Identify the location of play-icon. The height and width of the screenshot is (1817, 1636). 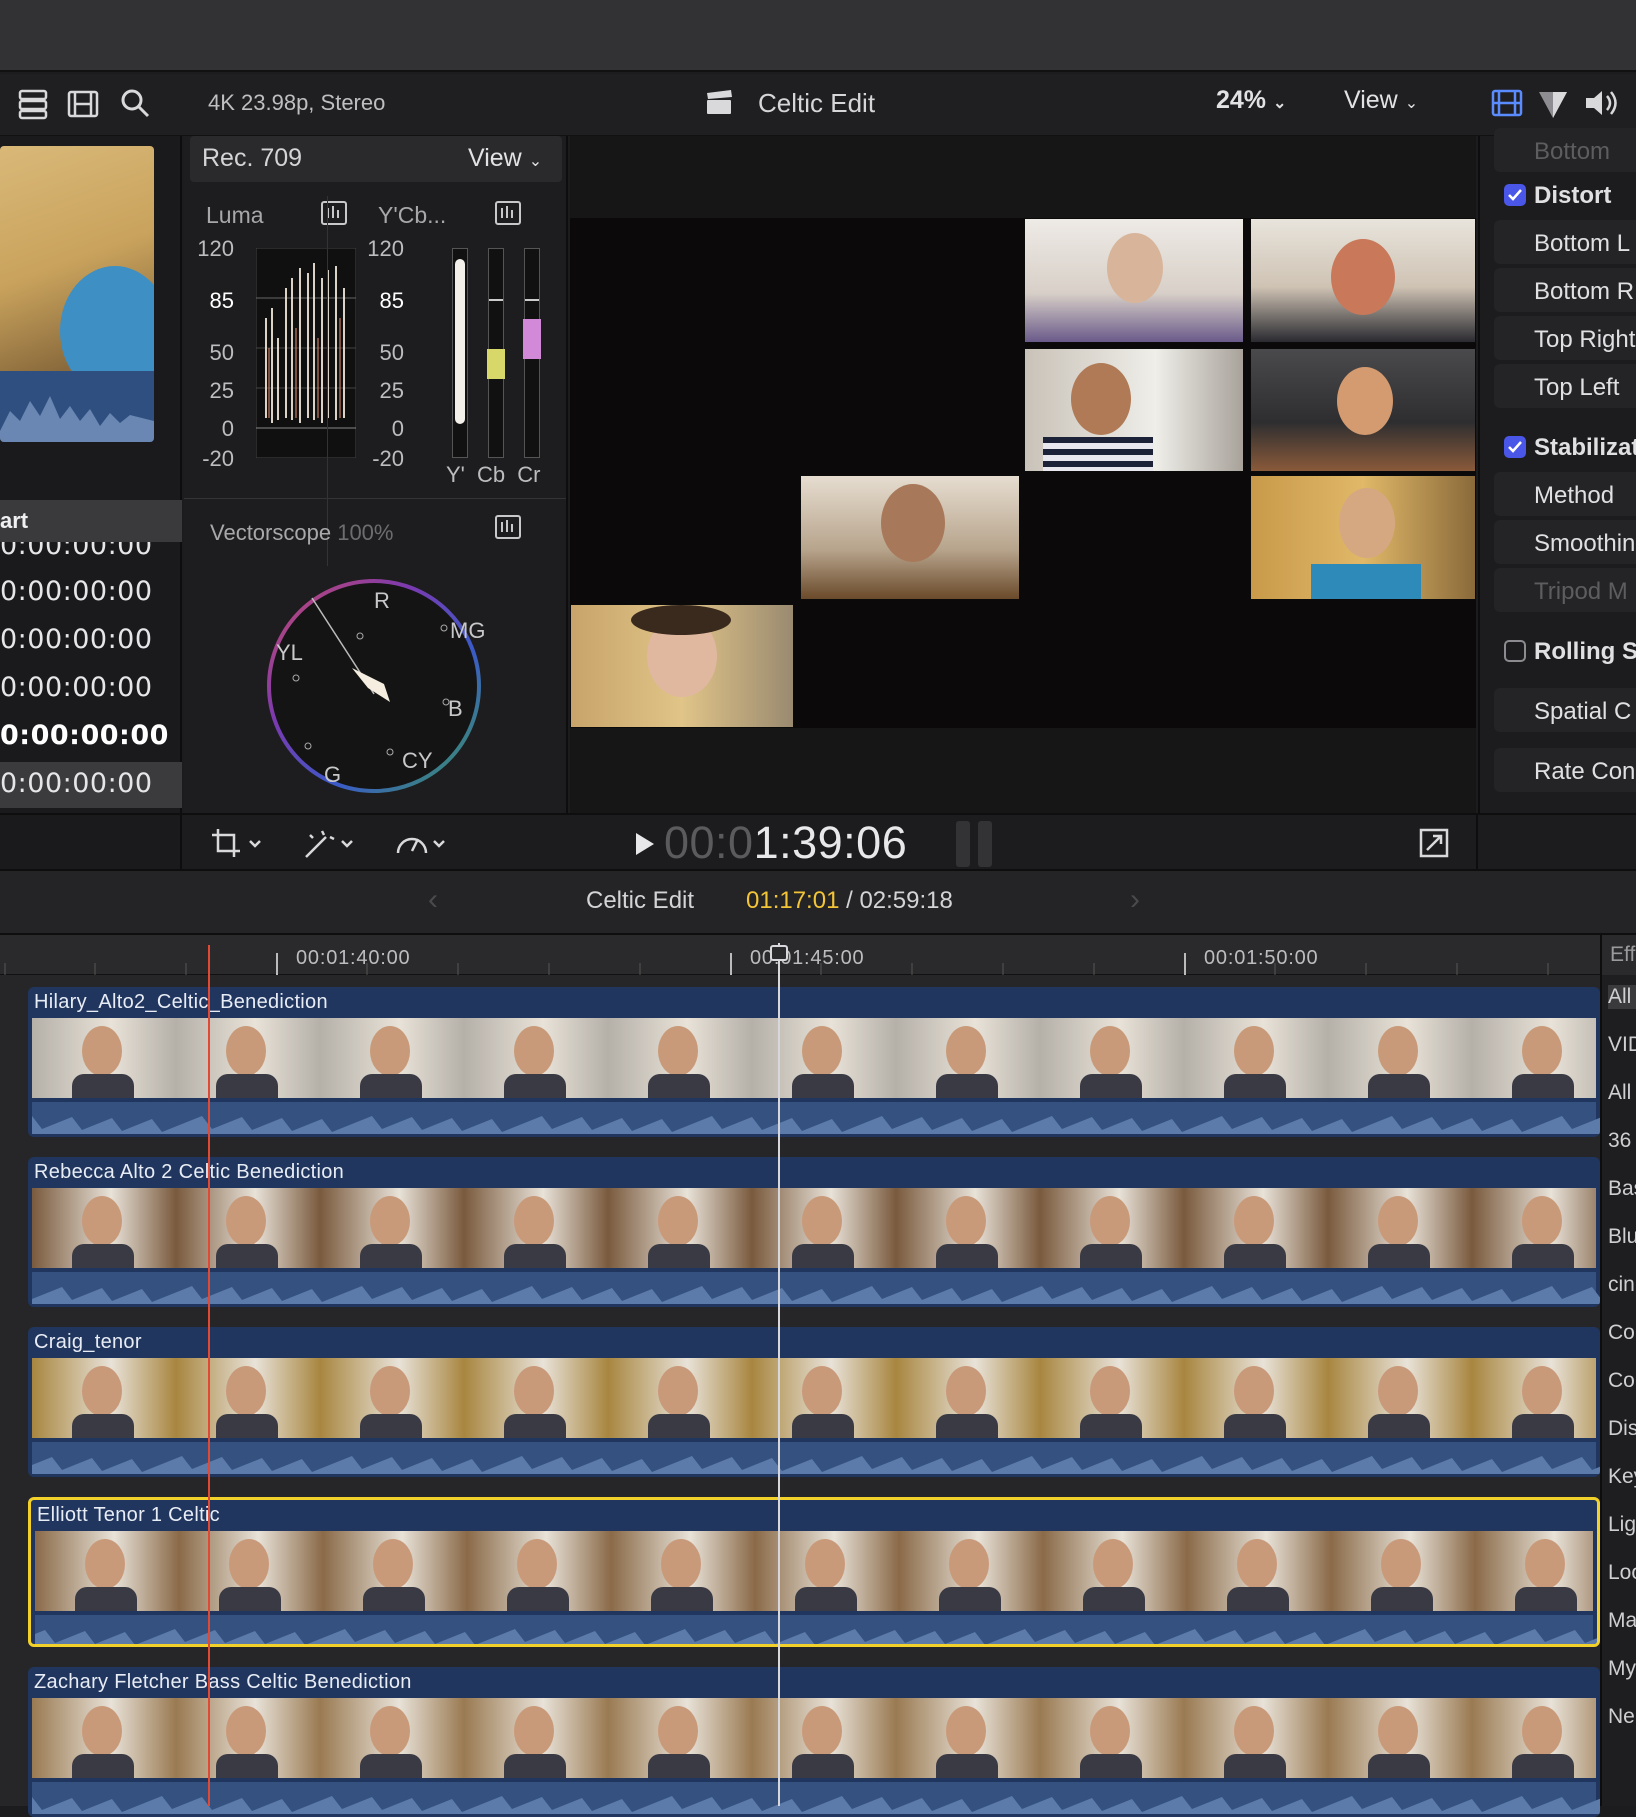
(644, 844).